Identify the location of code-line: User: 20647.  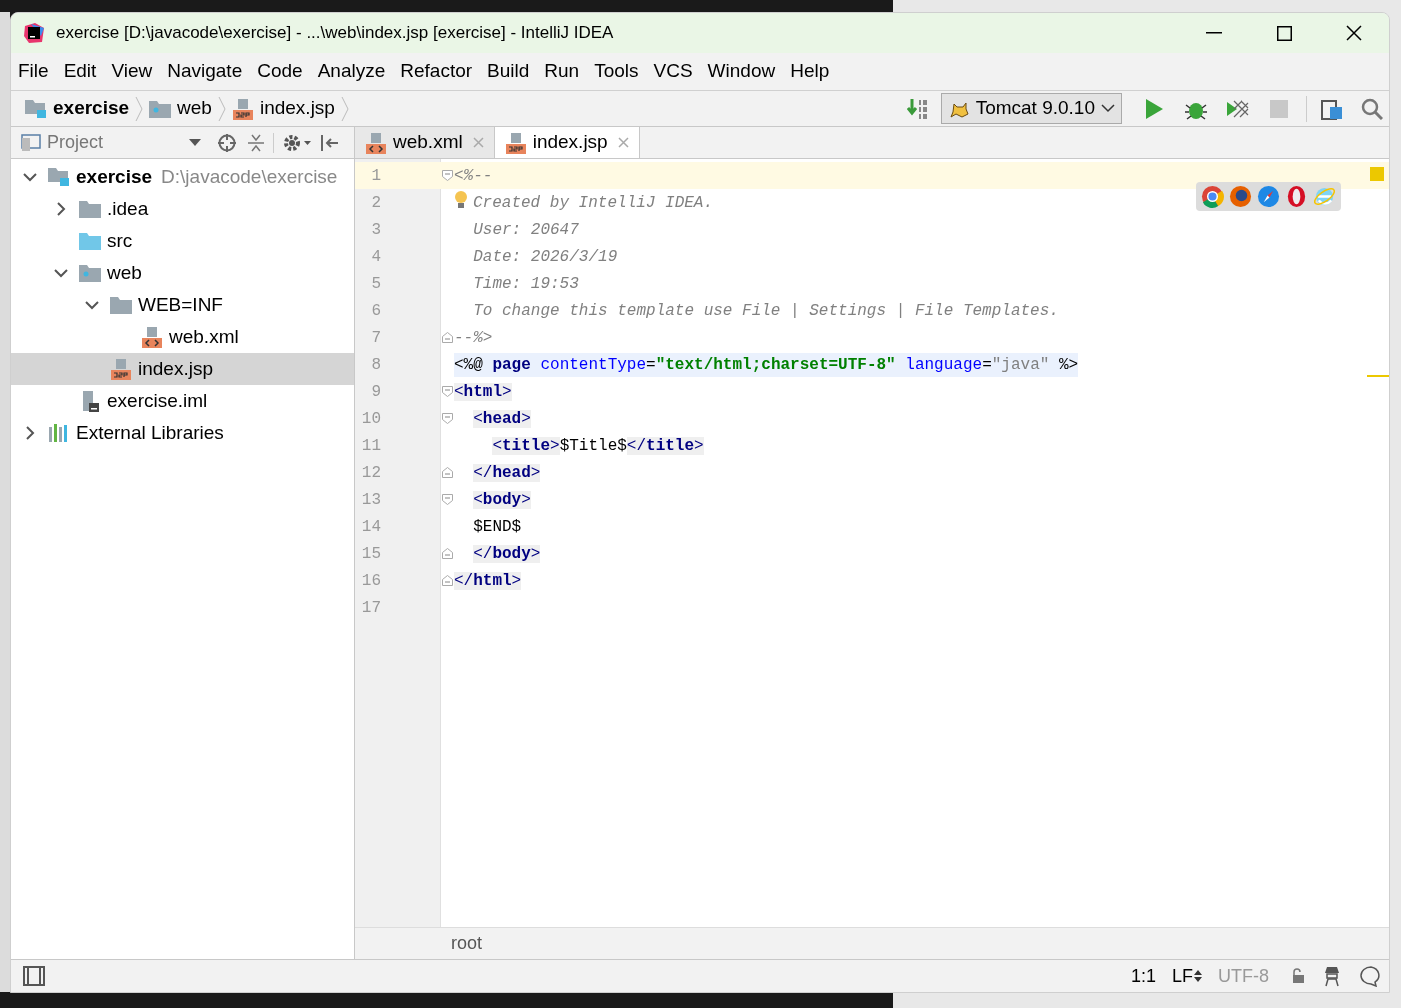
(526, 230).